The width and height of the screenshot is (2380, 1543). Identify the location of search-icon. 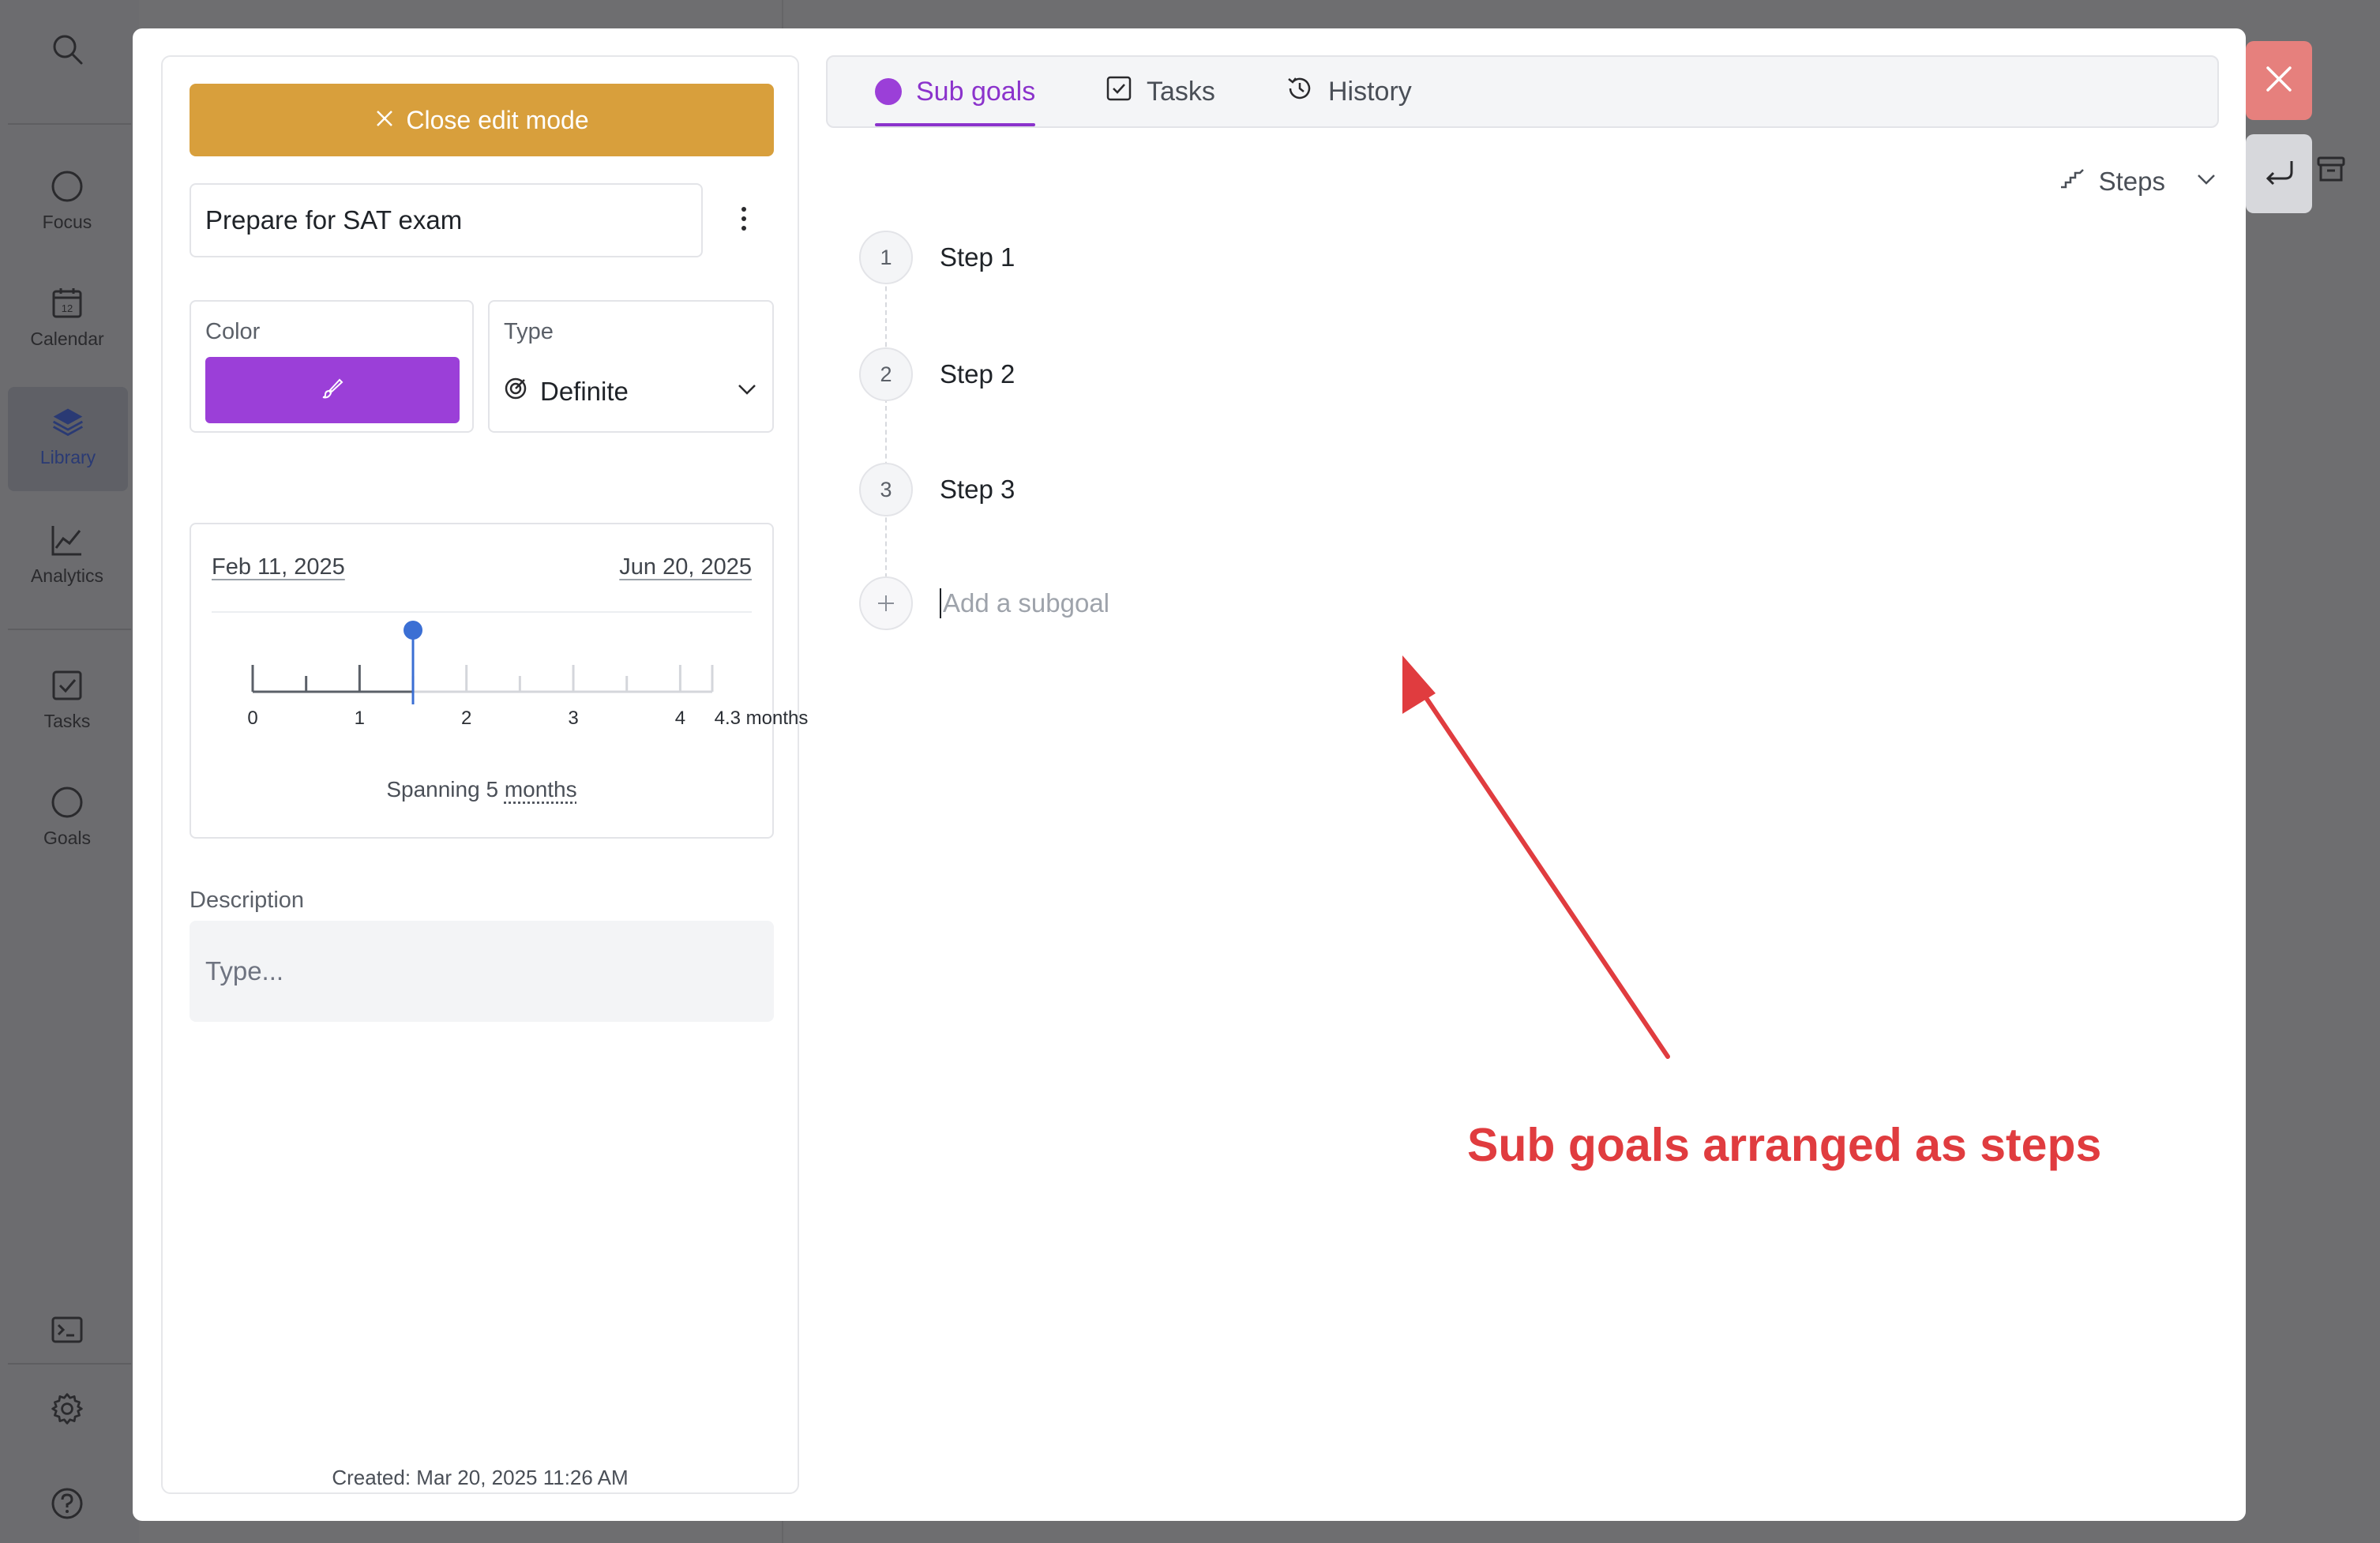
(67, 49).